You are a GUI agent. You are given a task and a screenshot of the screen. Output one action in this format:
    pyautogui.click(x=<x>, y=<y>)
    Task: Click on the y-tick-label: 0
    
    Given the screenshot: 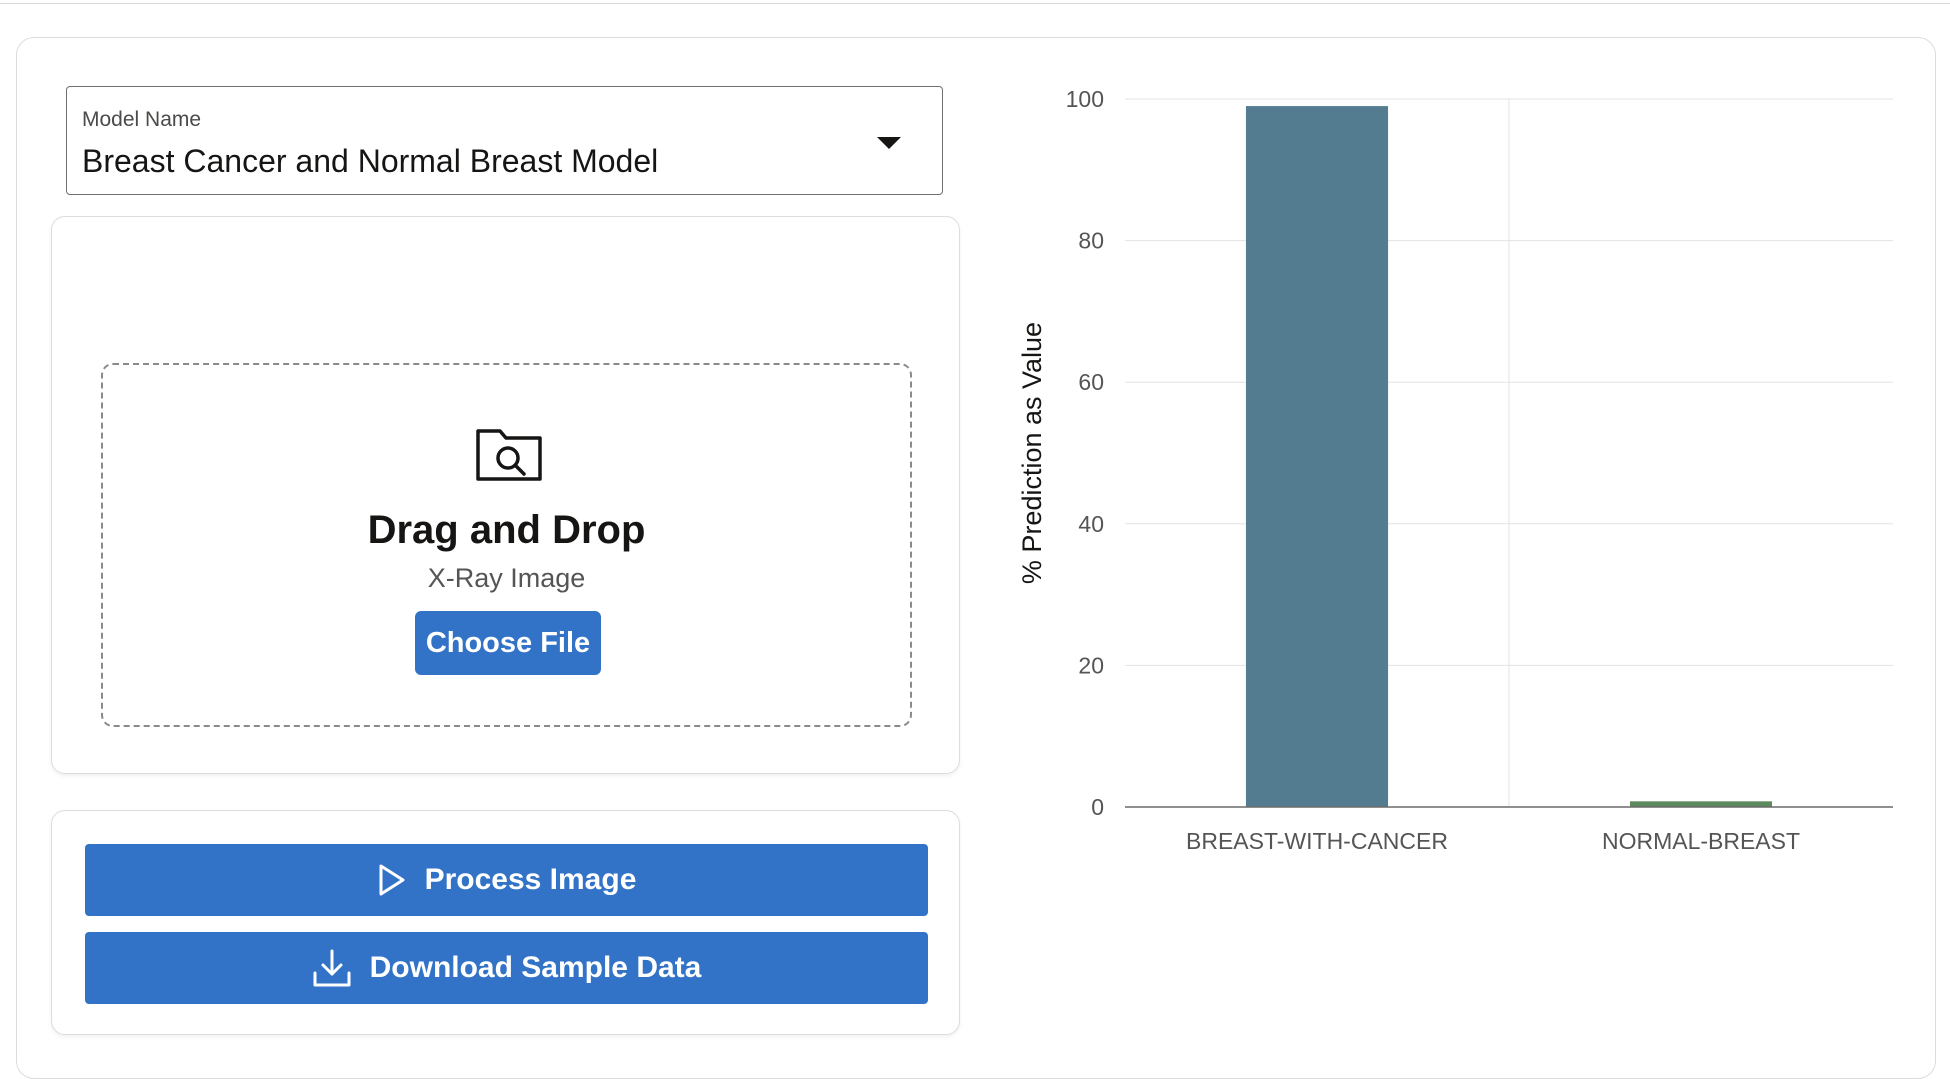 What is the action you would take?
    pyautogui.click(x=1097, y=807)
    